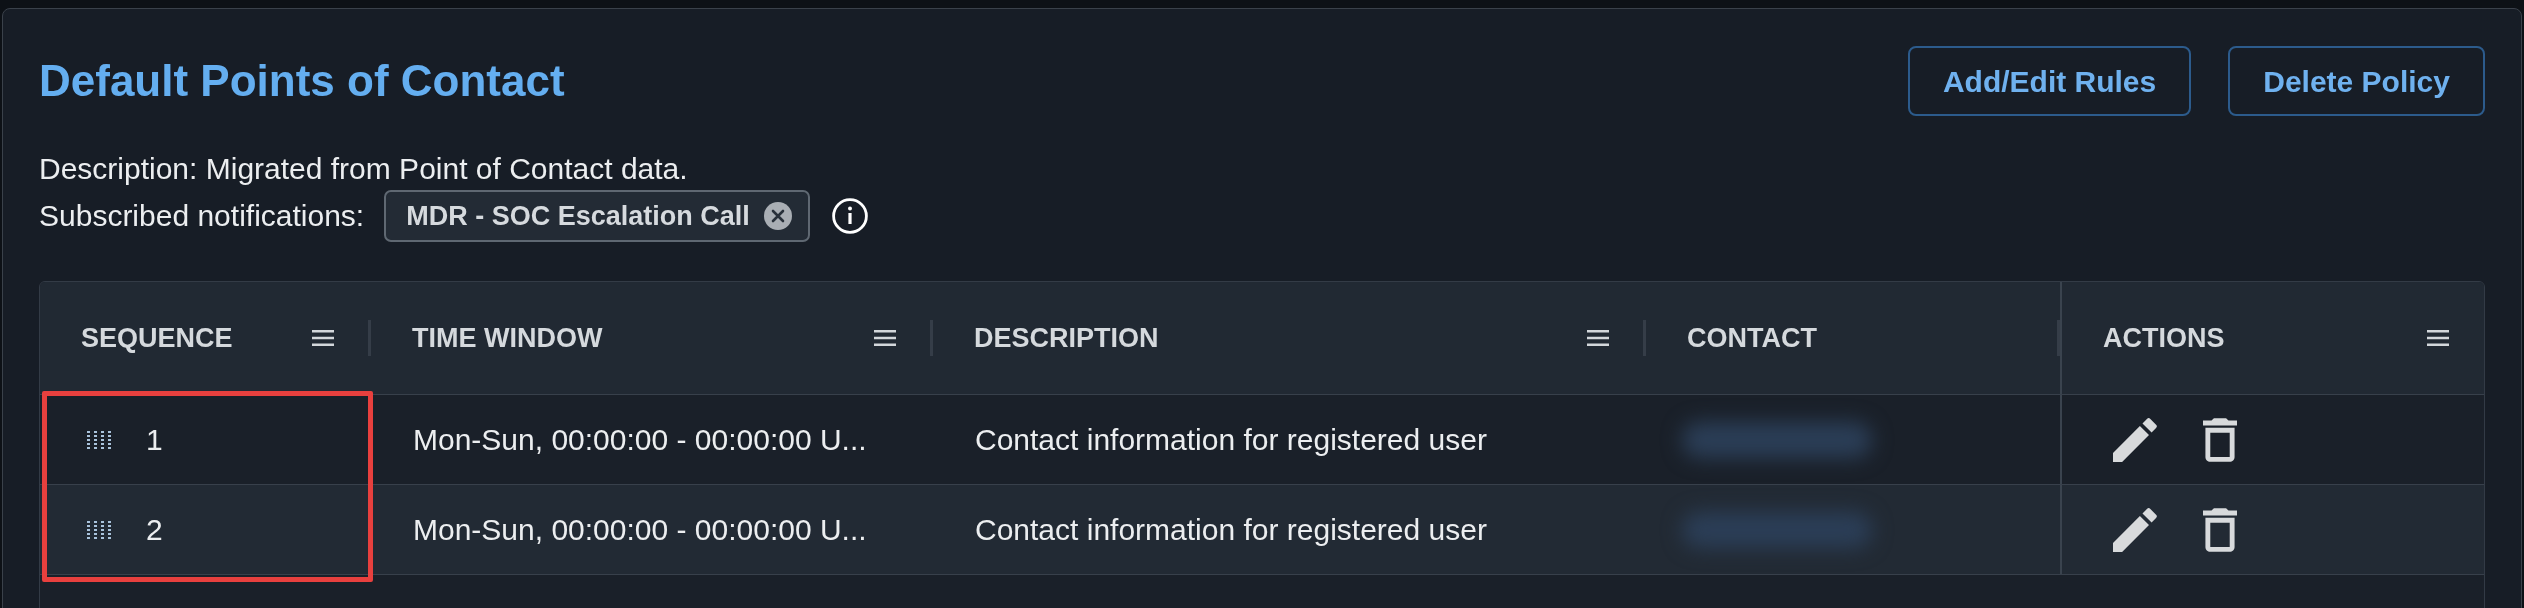  Describe the element at coordinates (154, 530) in the screenshot. I see `sequence-number: 2` at that location.